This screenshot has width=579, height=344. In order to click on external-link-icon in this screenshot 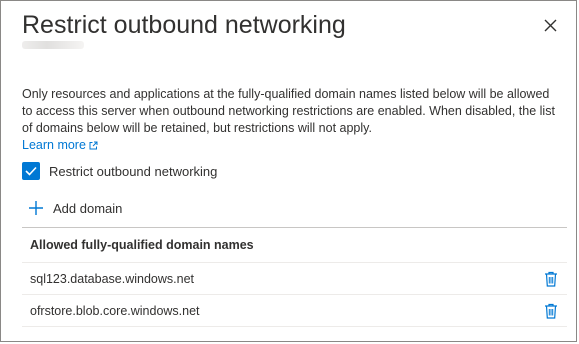, I will do `click(93, 145)`.